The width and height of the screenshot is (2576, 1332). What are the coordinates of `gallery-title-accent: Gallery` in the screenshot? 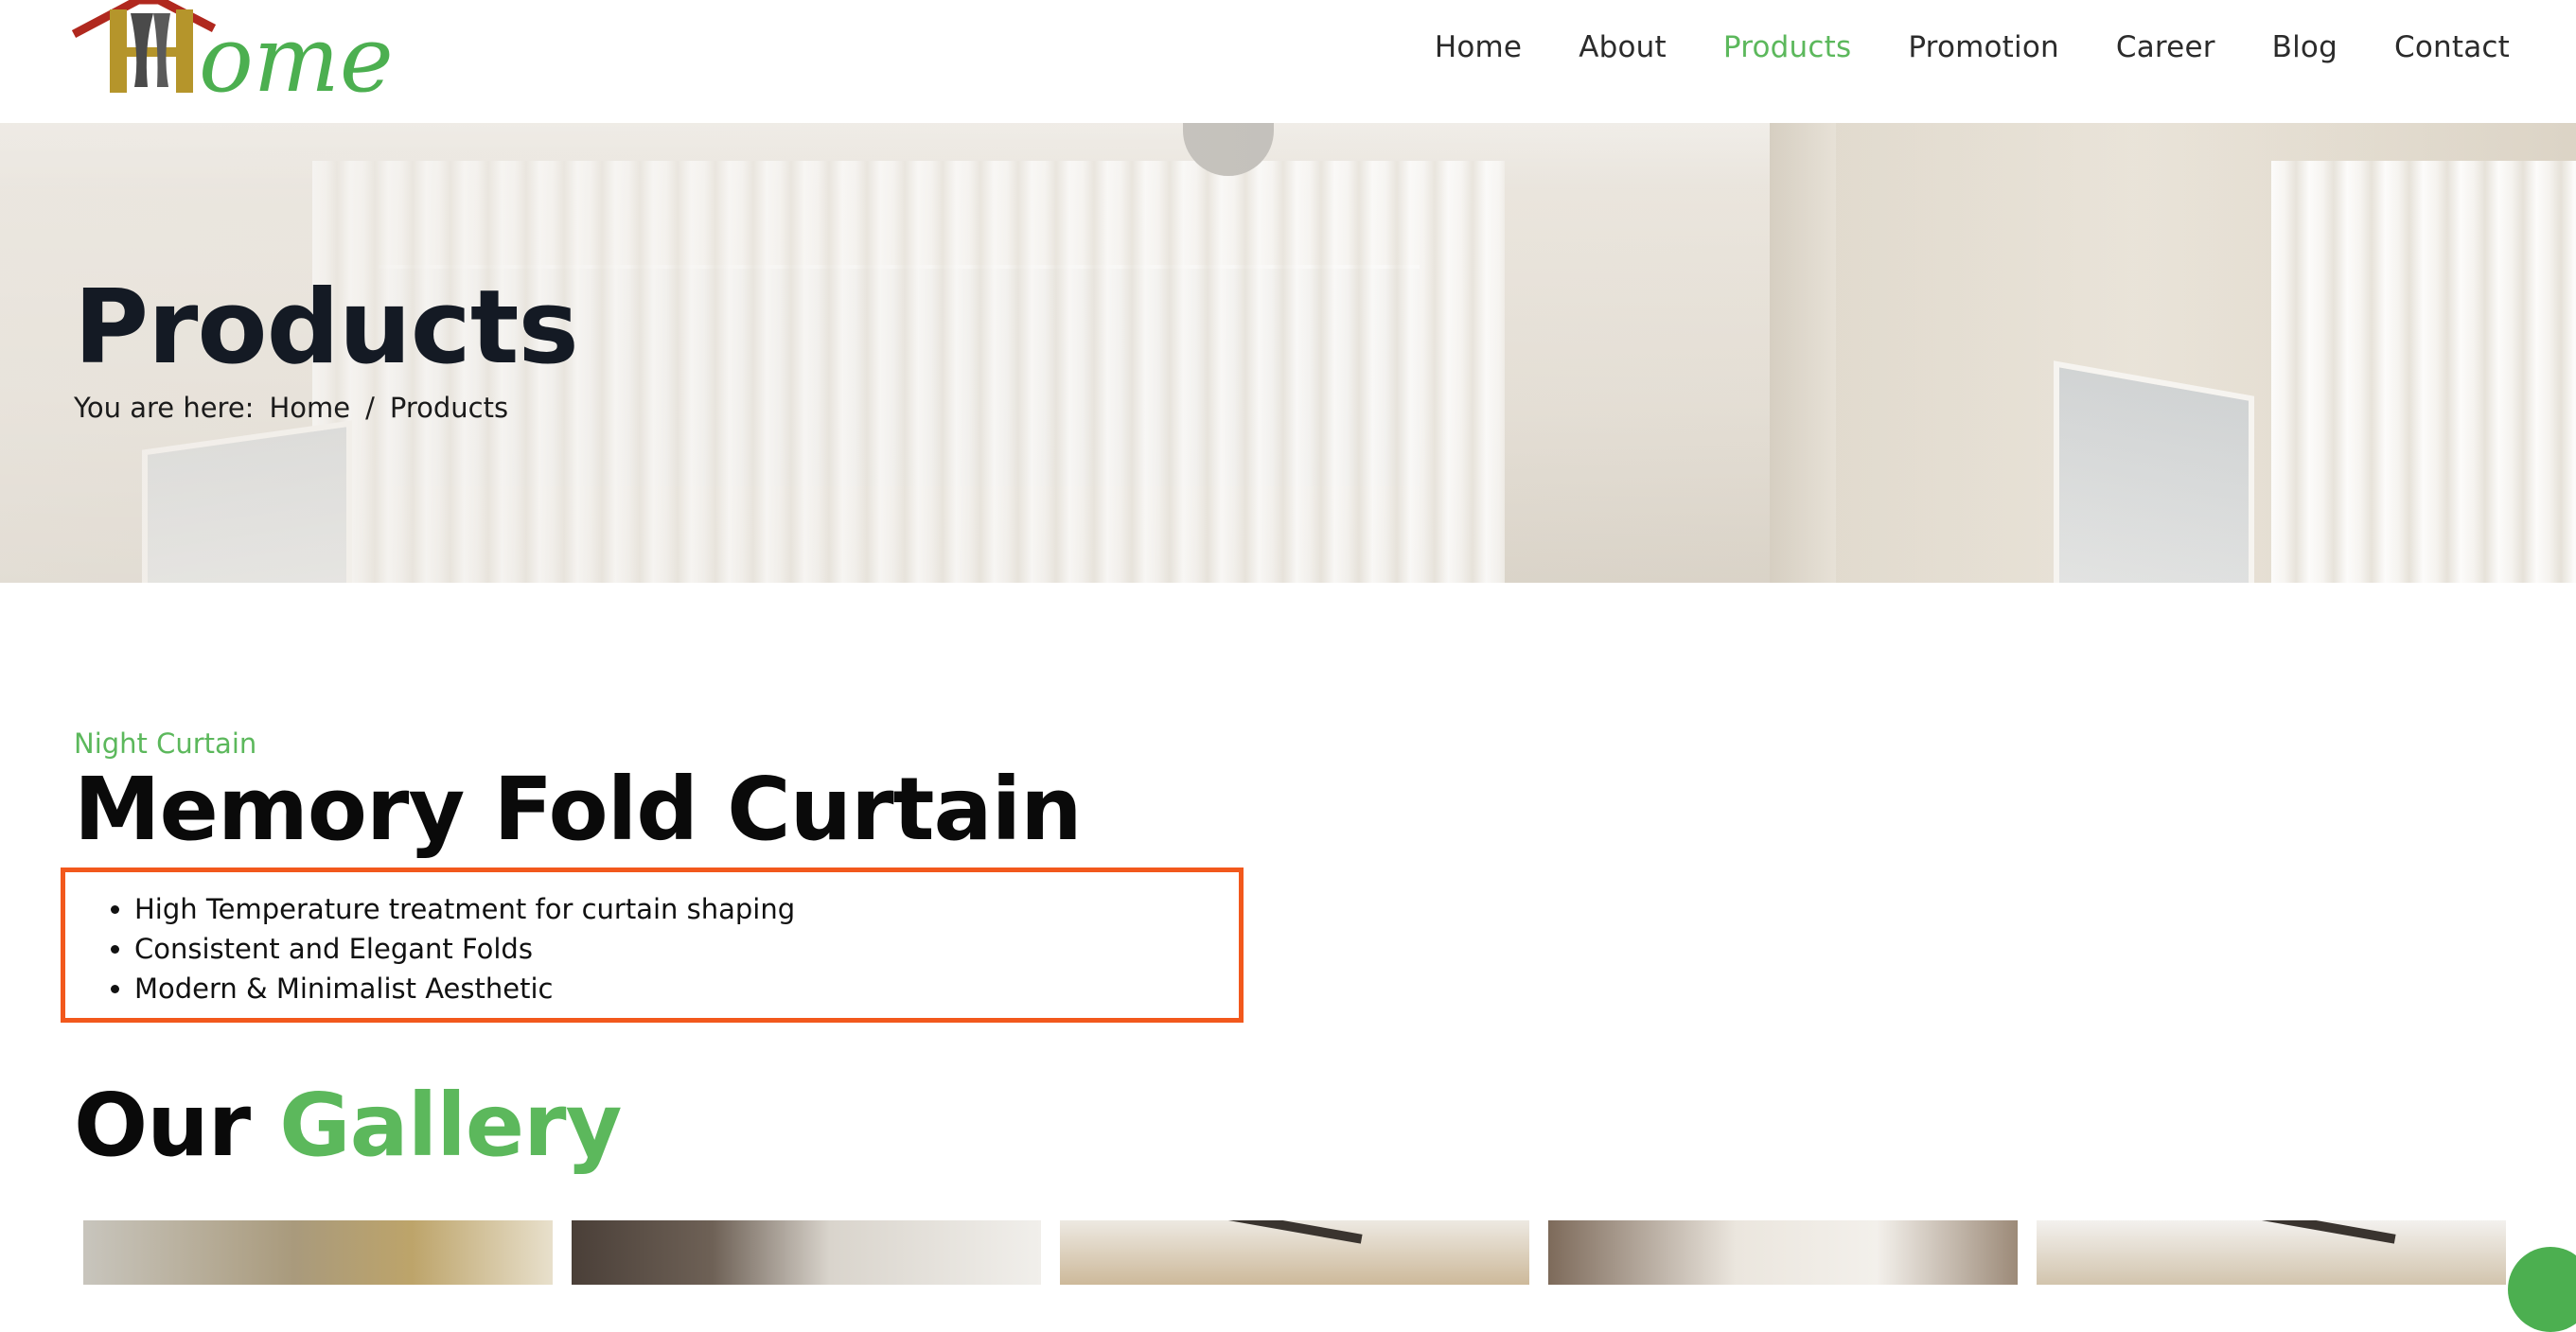 It's located at (450, 1125).